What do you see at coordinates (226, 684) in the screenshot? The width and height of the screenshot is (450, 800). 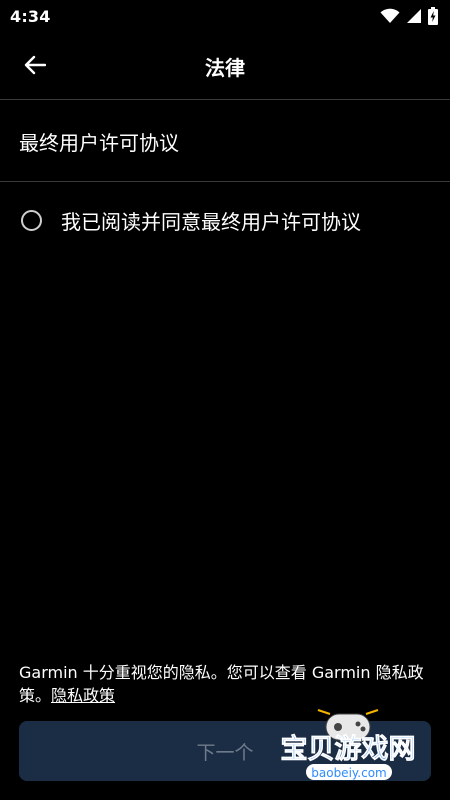 I see `privacy-notice: Garmin 十分重视您的隐私。您可以查看 Garmin 隐私政策。隐私政策` at bounding box center [226, 684].